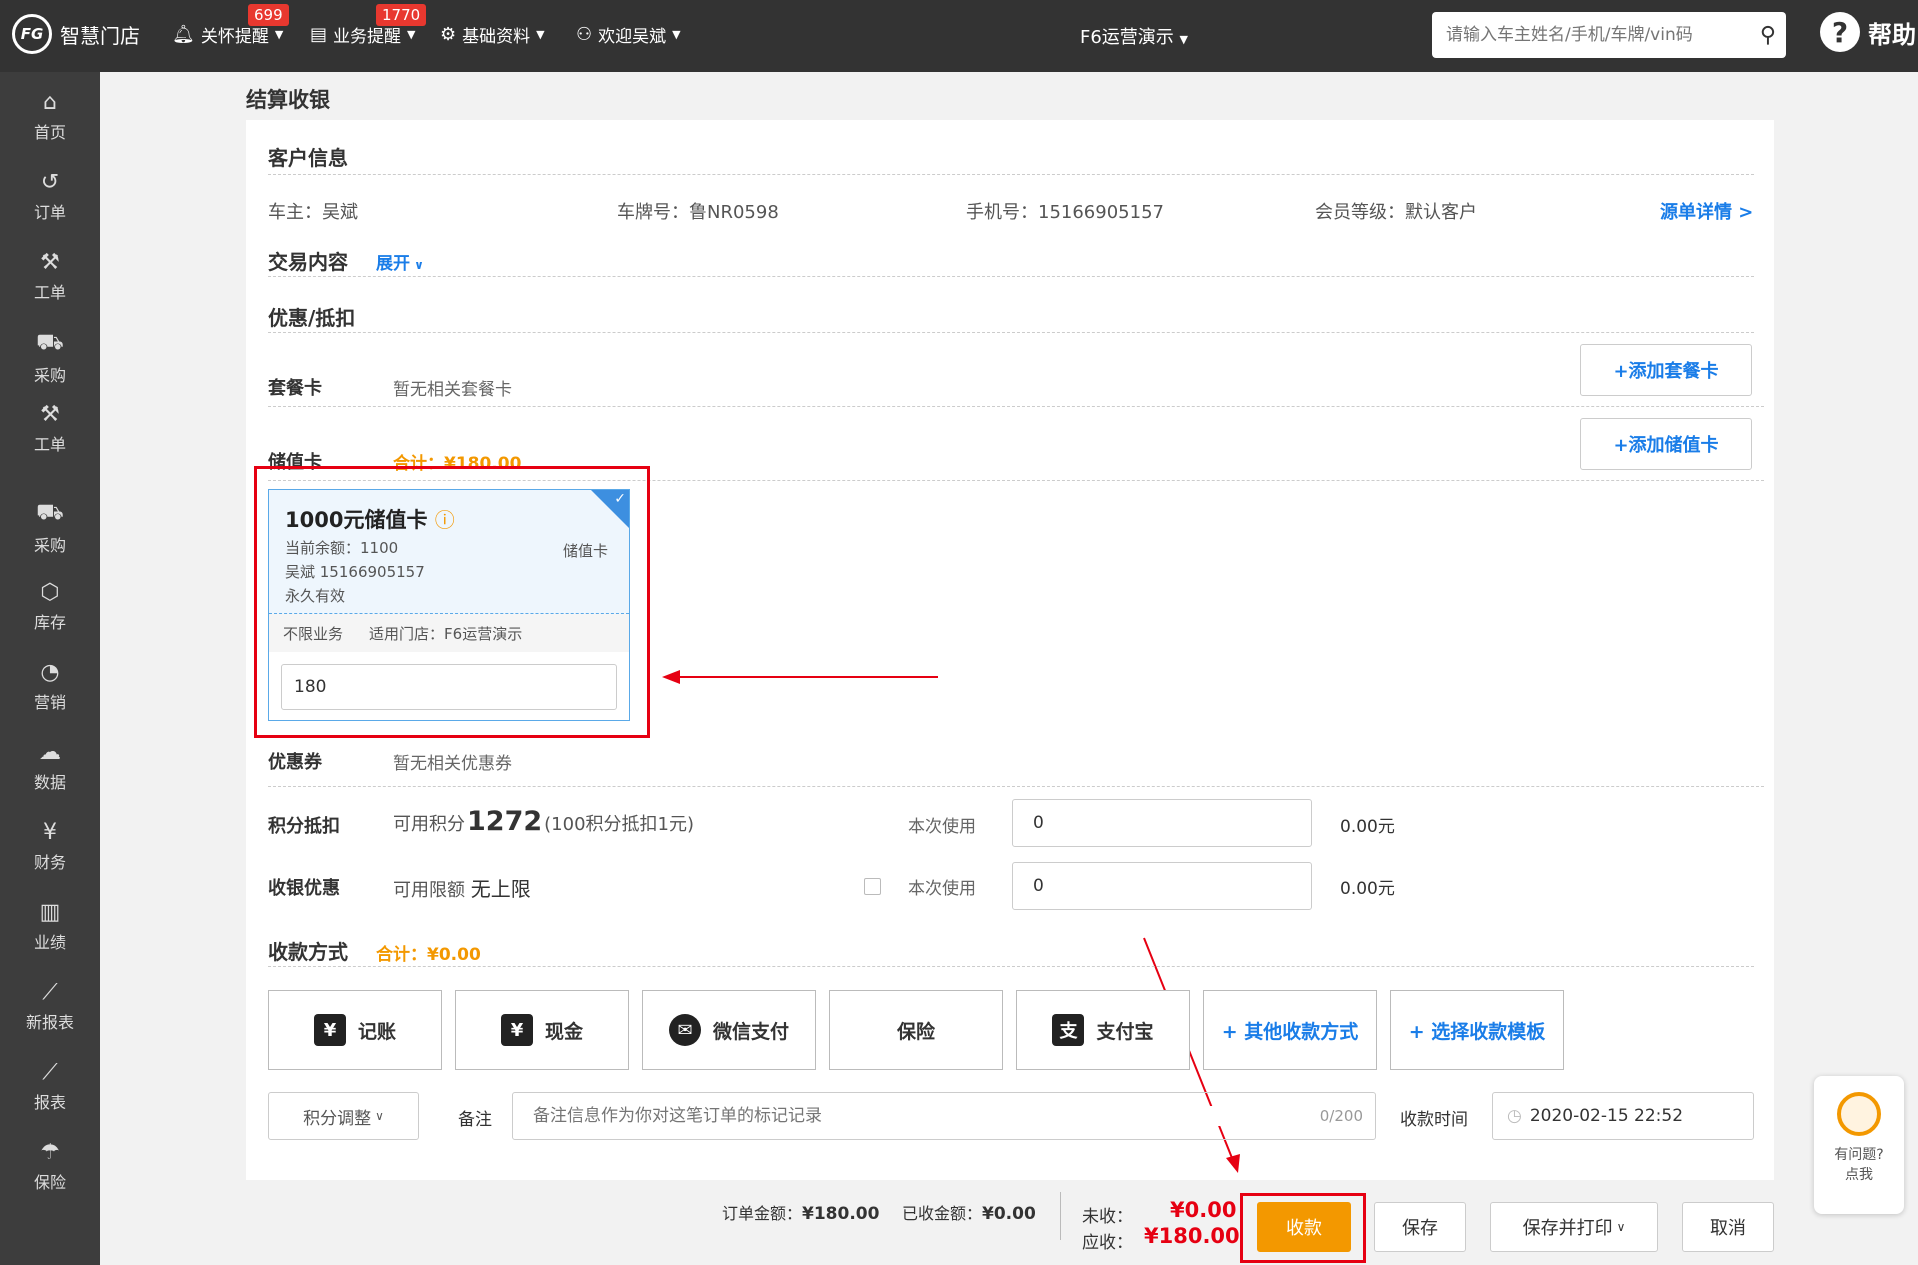 The height and width of the screenshot is (1265, 1918). What do you see at coordinates (1728, 1227) in the screenshot?
I see `cancel-button: 取消` at bounding box center [1728, 1227].